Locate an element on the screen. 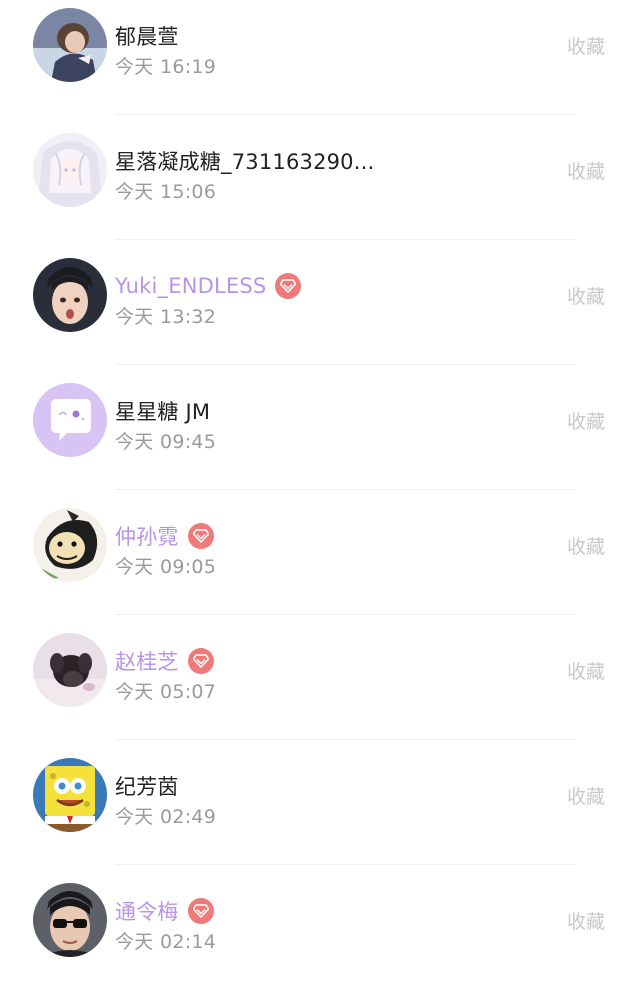 The width and height of the screenshot is (640, 990). name-line: 星星糖 JM is located at coordinates (162, 411).